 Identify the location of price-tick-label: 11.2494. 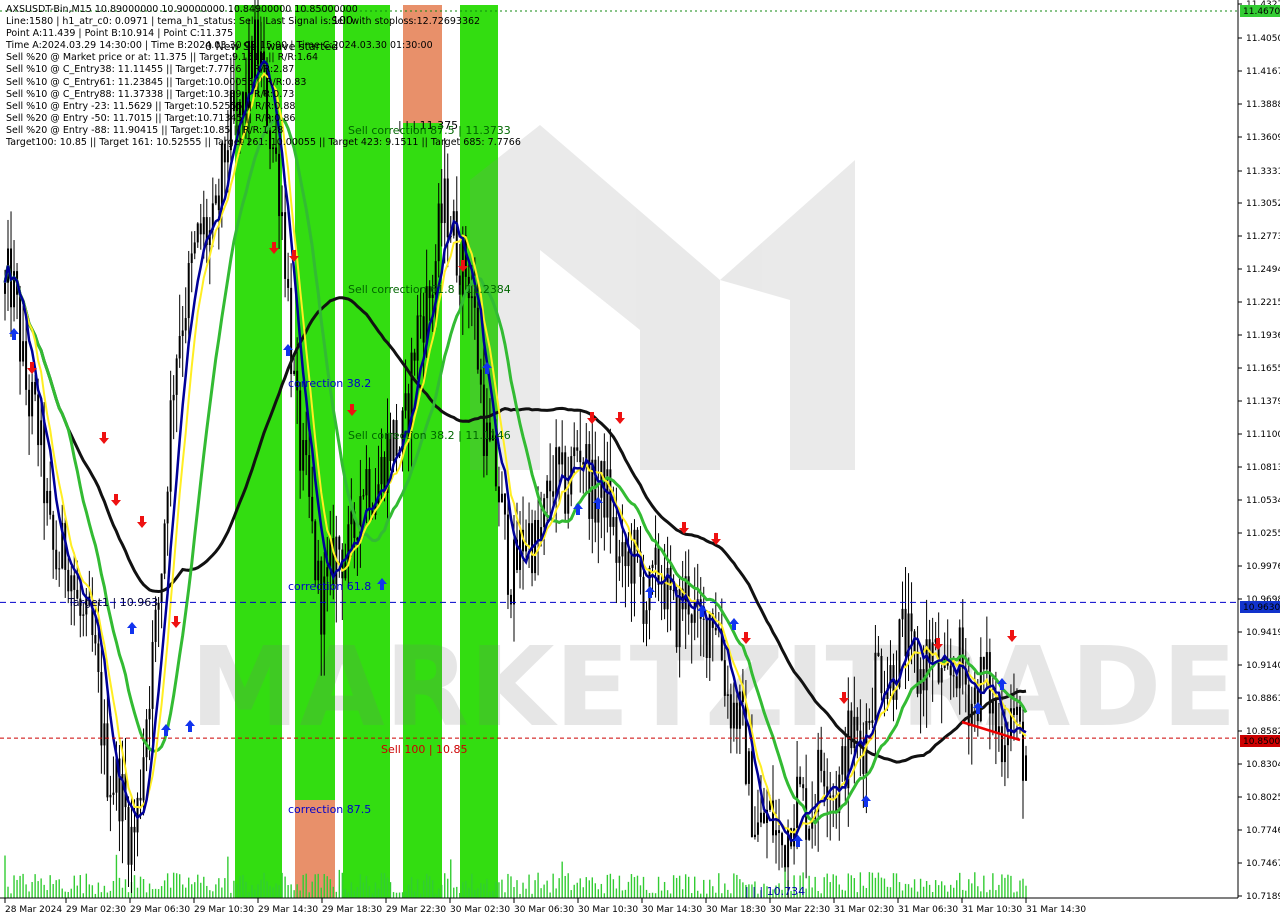
(1263, 270).